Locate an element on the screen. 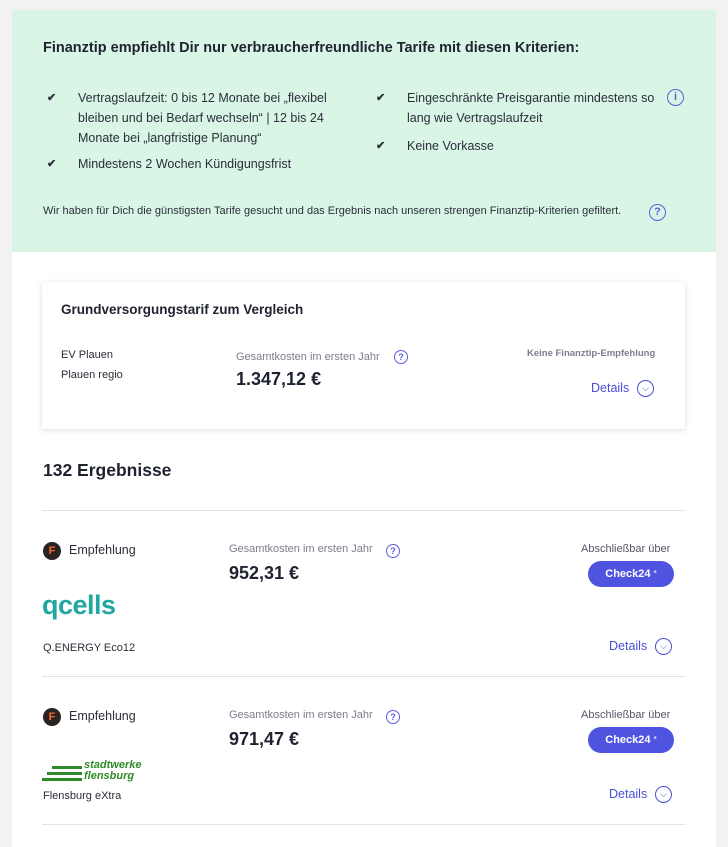  no-recommendation-note: Keine Finanztip-Empfehlung is located at coordinates (591, 353).